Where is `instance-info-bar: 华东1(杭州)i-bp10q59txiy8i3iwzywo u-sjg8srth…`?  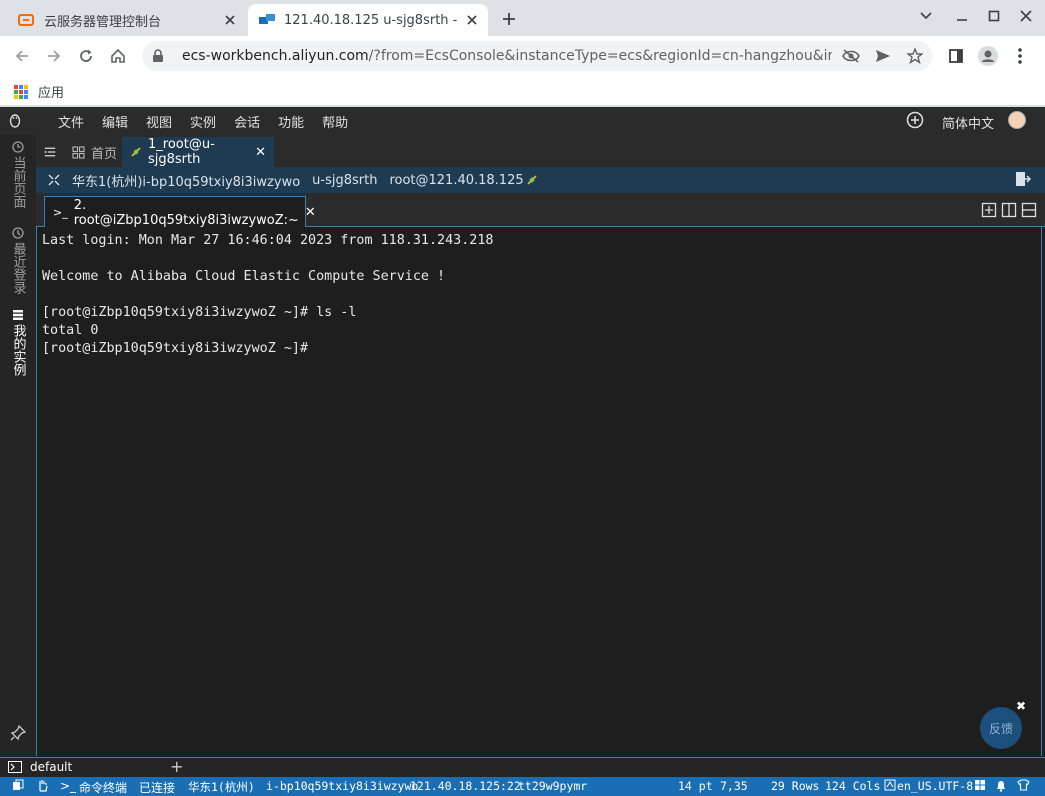
instance-info-bar: 华东1(杭州)i-bp10q59txiy8i3iwzywo u-sjg8srth… is located at coordinates (540, 180).